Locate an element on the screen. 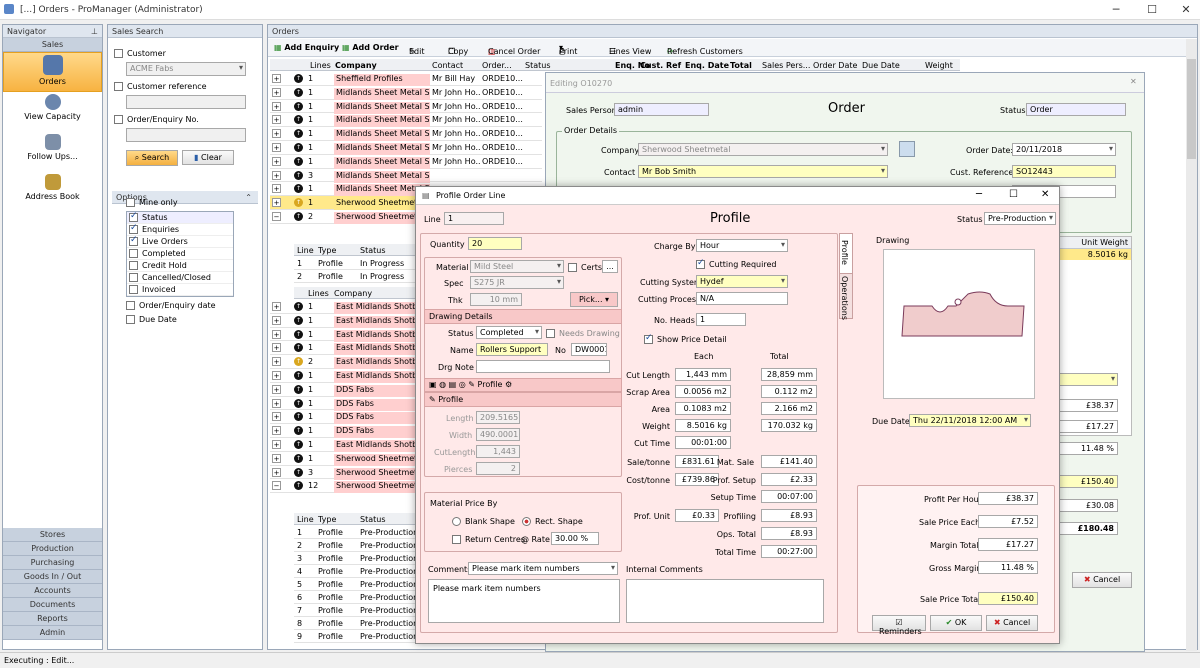 Image resolution: width=1200 pixels, height=668 pixels. status-option: Invoiced is located at coordinates (180, 290).